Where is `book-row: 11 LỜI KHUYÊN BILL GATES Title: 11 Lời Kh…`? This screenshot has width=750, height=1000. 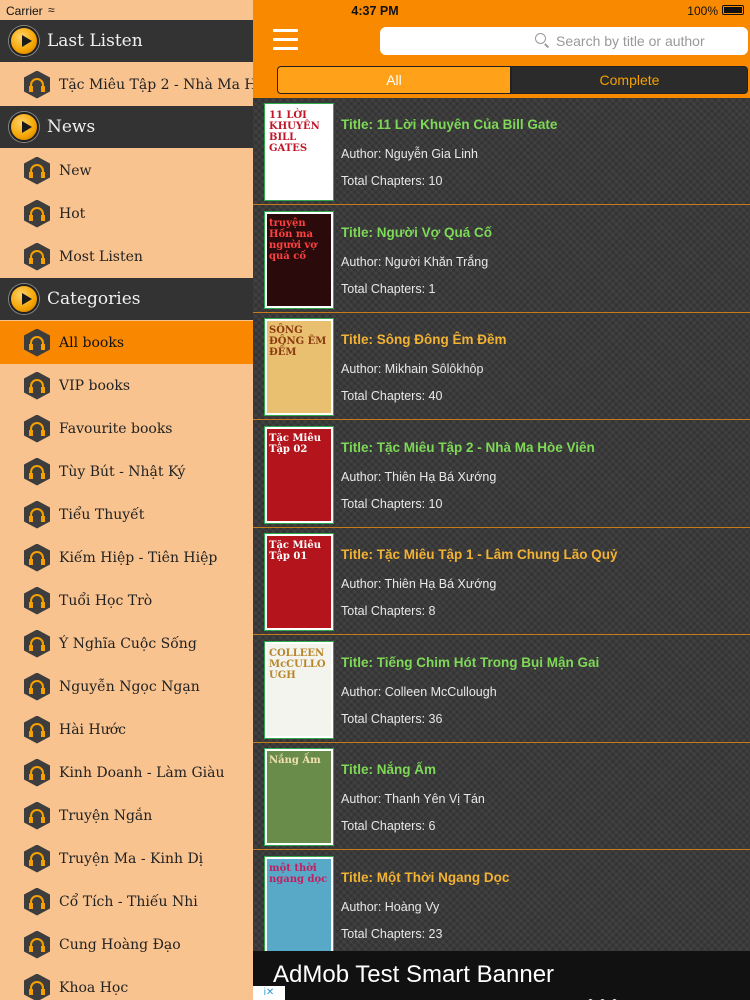
book-row: 11 LỜI KHUYÊN BILL GATES Title: 11 Lời Kh… is located at coordinates (501, 151).